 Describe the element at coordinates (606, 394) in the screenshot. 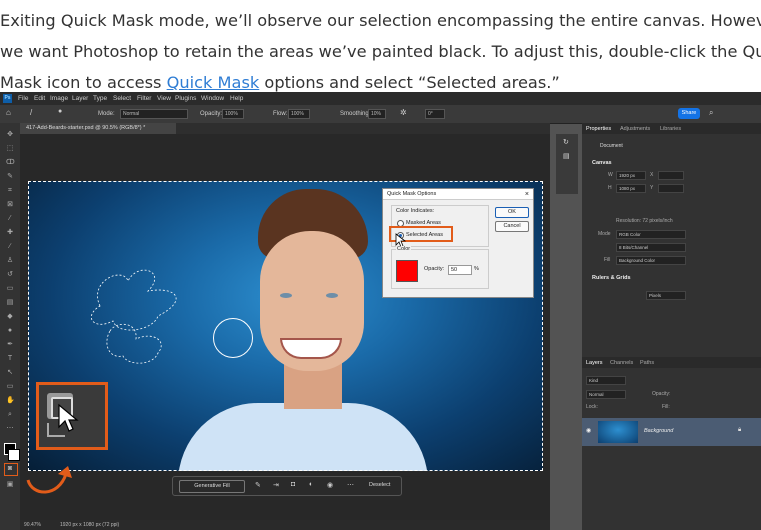

I see `blend-mode-select: Normal` at that location.